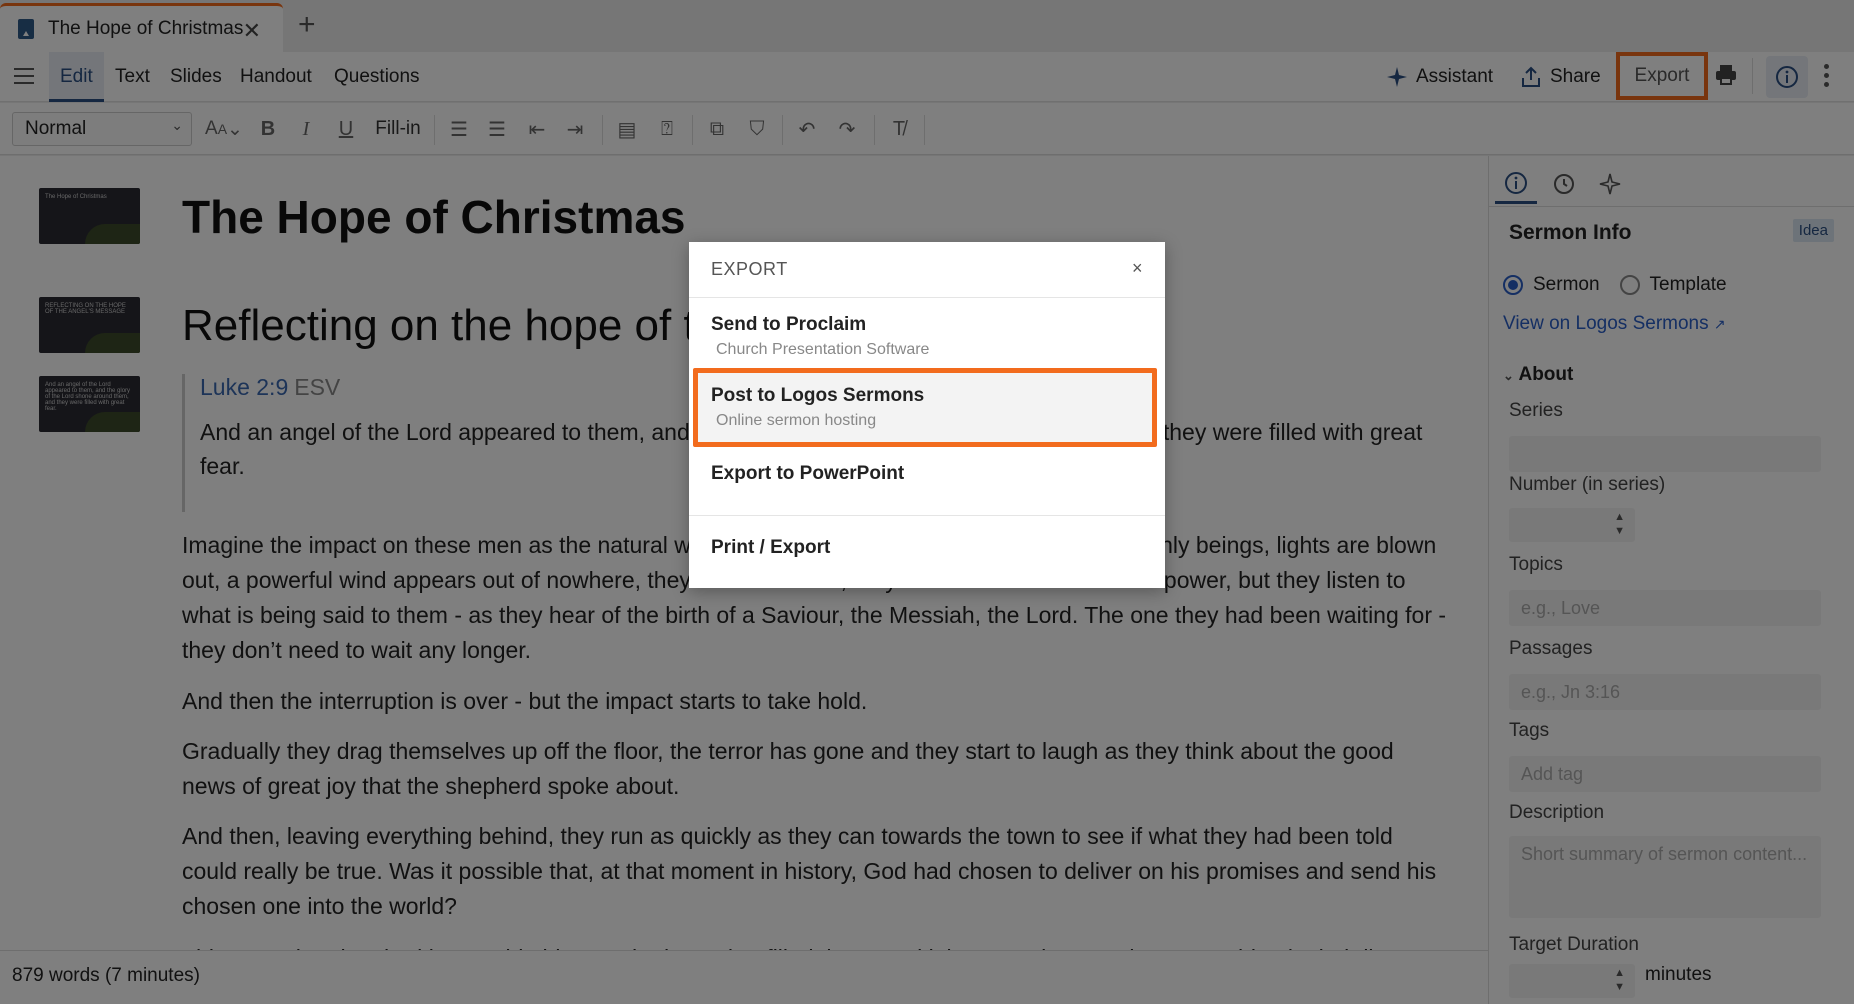 Image resolution: width=1854 pixels, height=1004 pixels. Describe the element at coordinates (818, 395) in the screenshot. I see `option-label: Post to Logos Sermons` at that location.